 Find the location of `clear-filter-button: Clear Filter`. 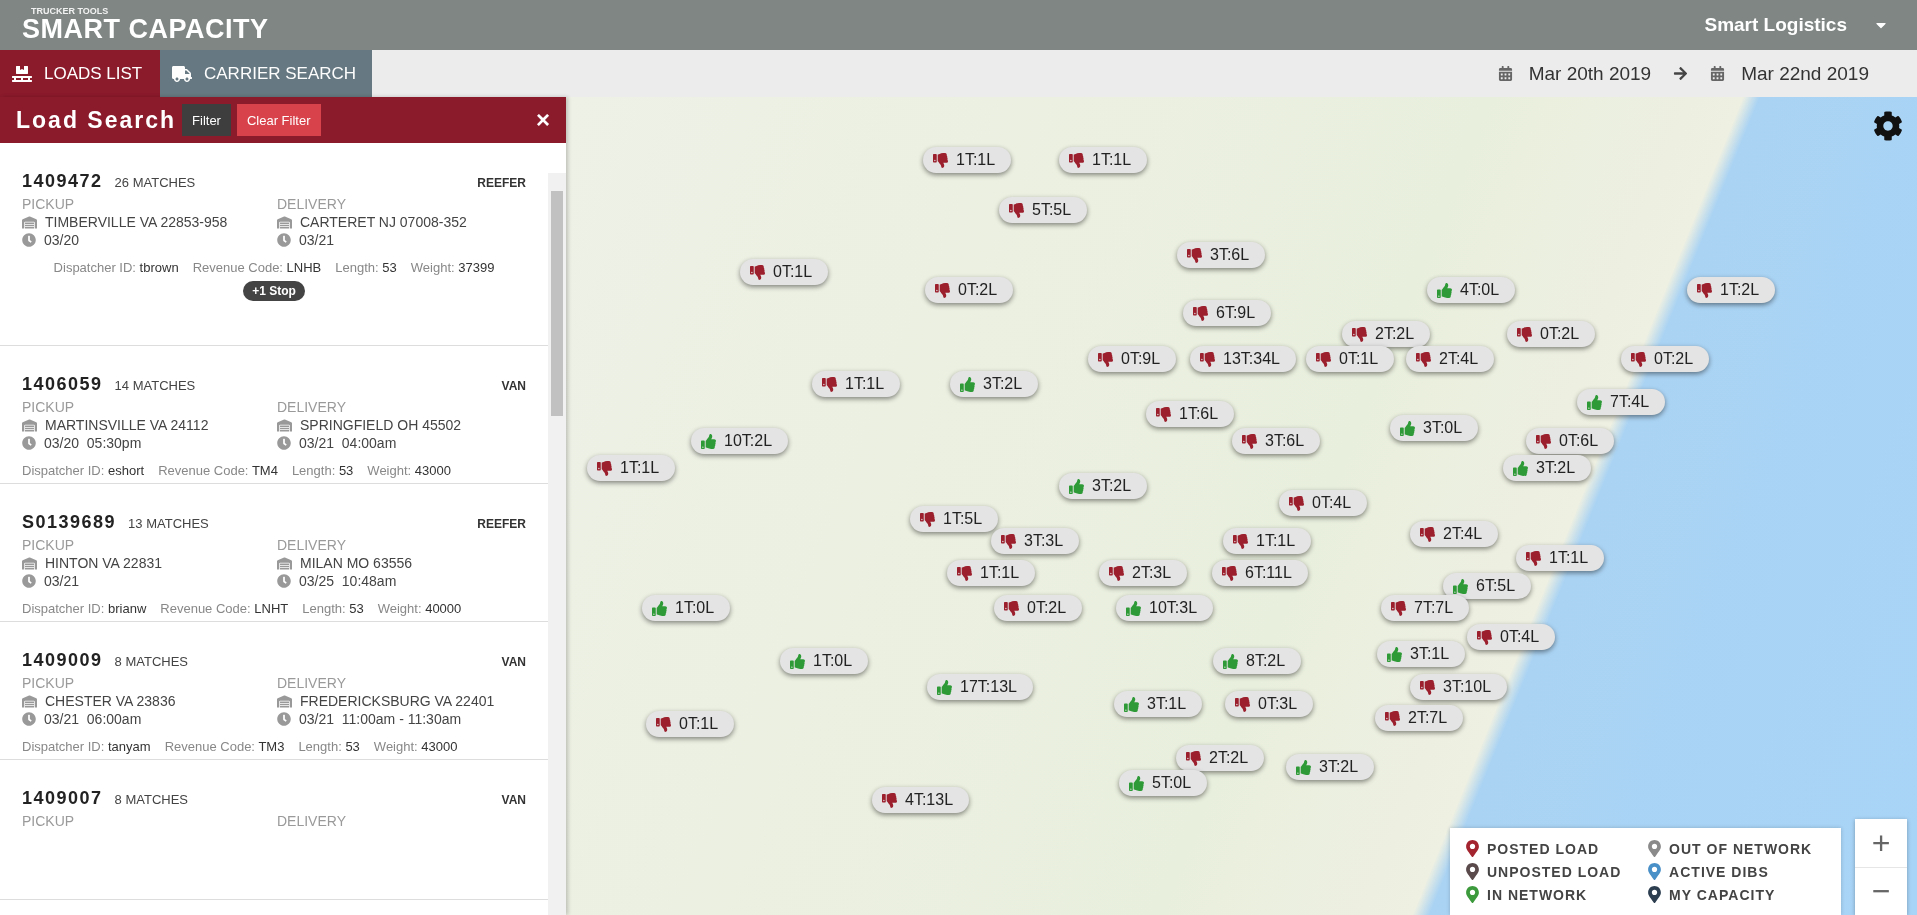

clear-filter-button: Clear Filter is located at coordinates (278, 120).